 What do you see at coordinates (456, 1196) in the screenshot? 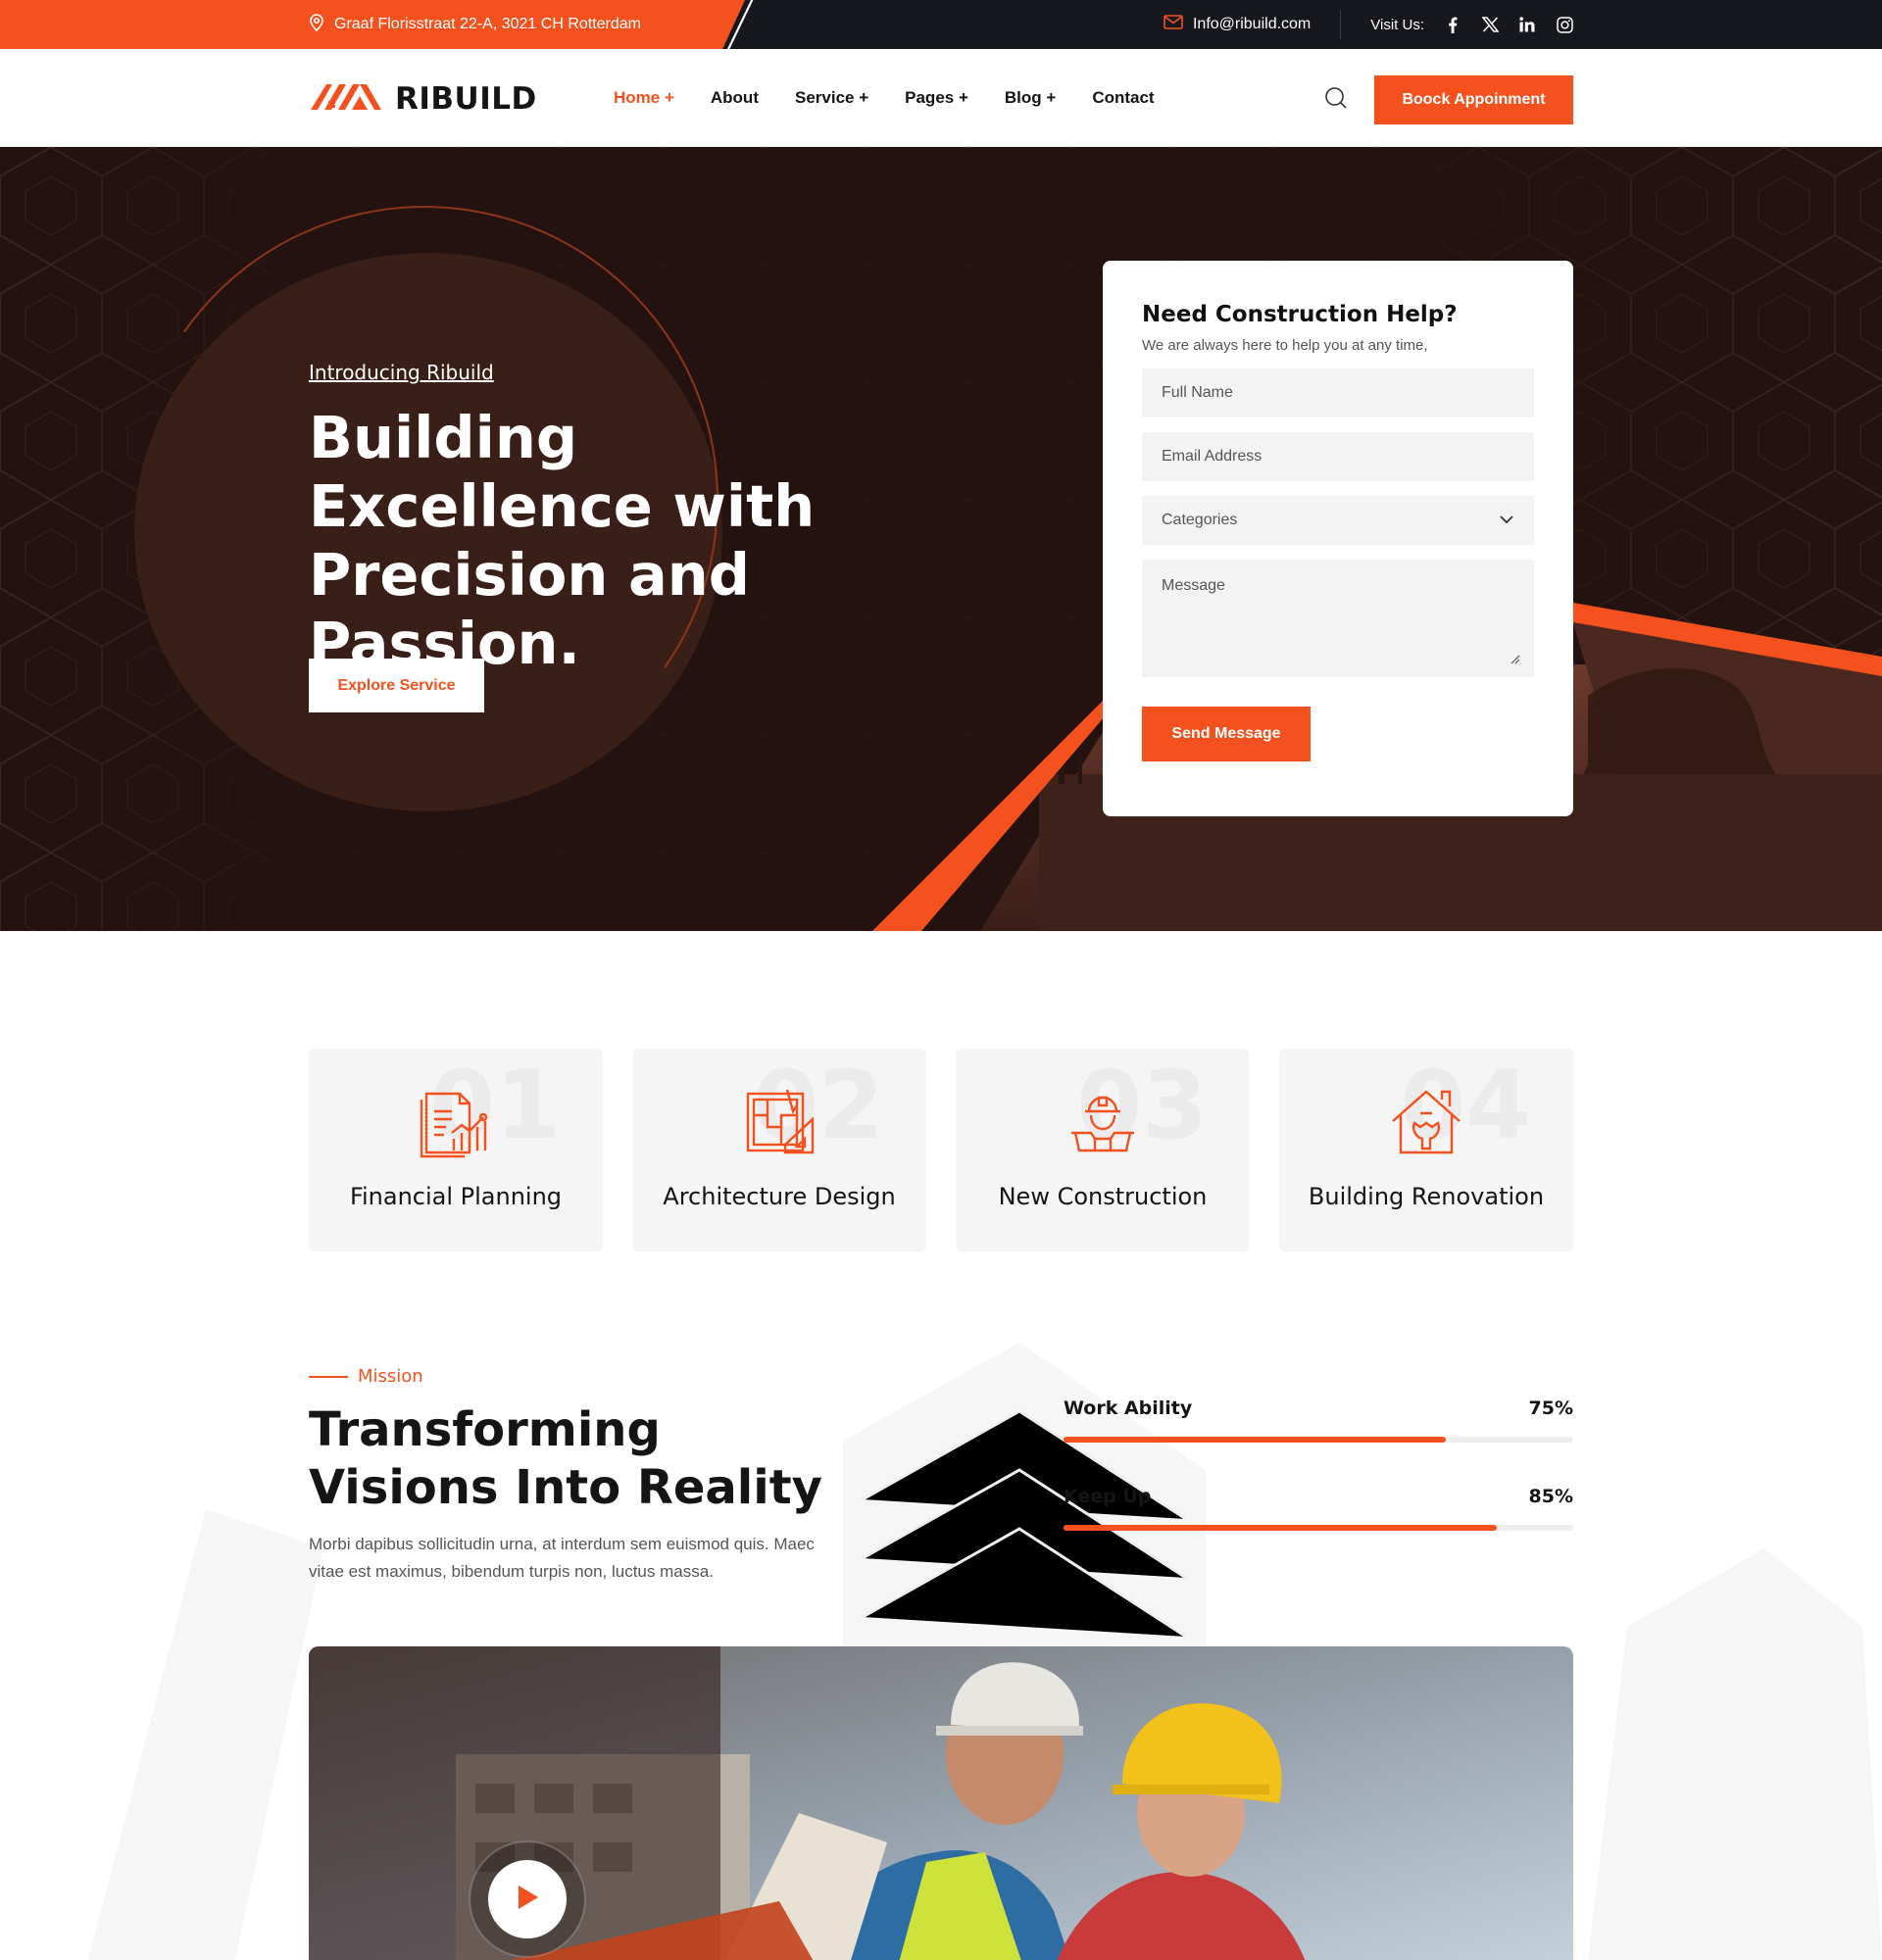
I see `service-title: Financial Planning` at bounding box center [456, 1196].